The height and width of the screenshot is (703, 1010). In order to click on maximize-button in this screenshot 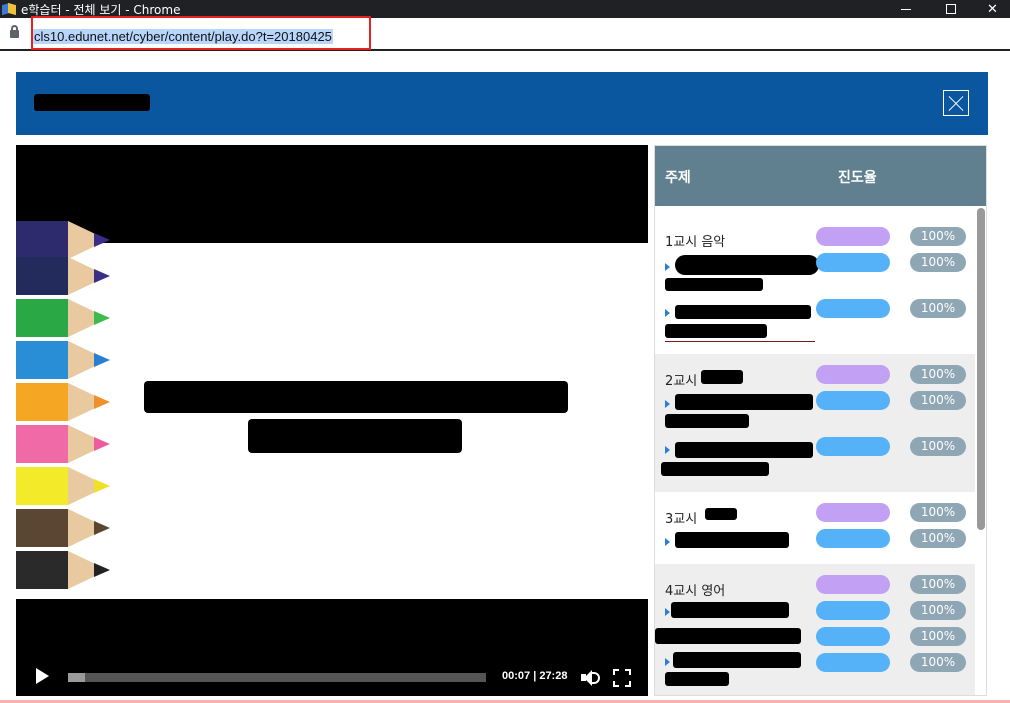, I will do `click(951, 9)`.